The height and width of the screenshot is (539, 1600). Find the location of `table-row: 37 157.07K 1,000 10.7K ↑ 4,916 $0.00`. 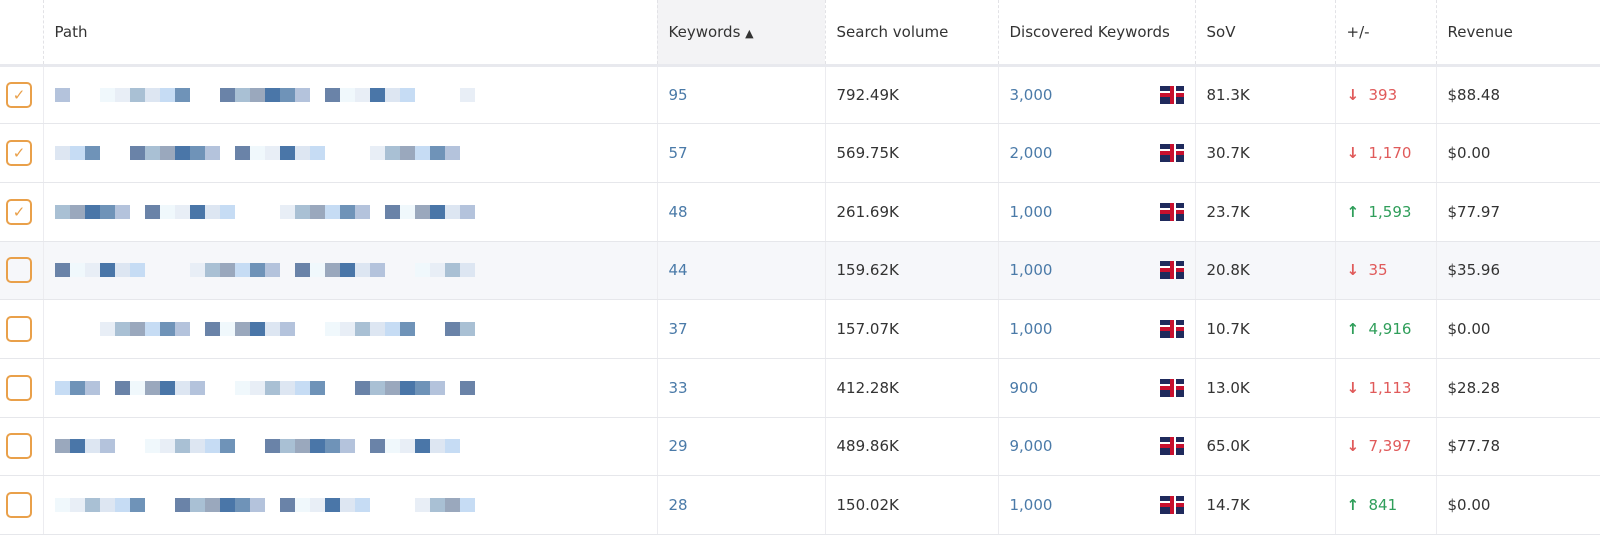

table-row: 37 157.07K 1,000 10.7K ↑ 4,916 $0.00 is located at coordinates (800, 329).